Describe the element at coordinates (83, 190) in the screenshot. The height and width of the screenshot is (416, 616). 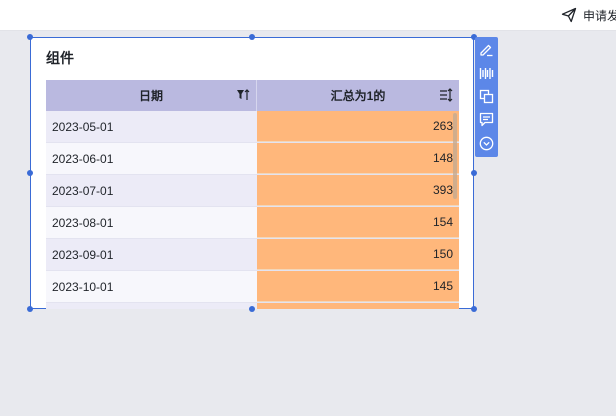
I see `date-cell: 2023-07-01` at that location.